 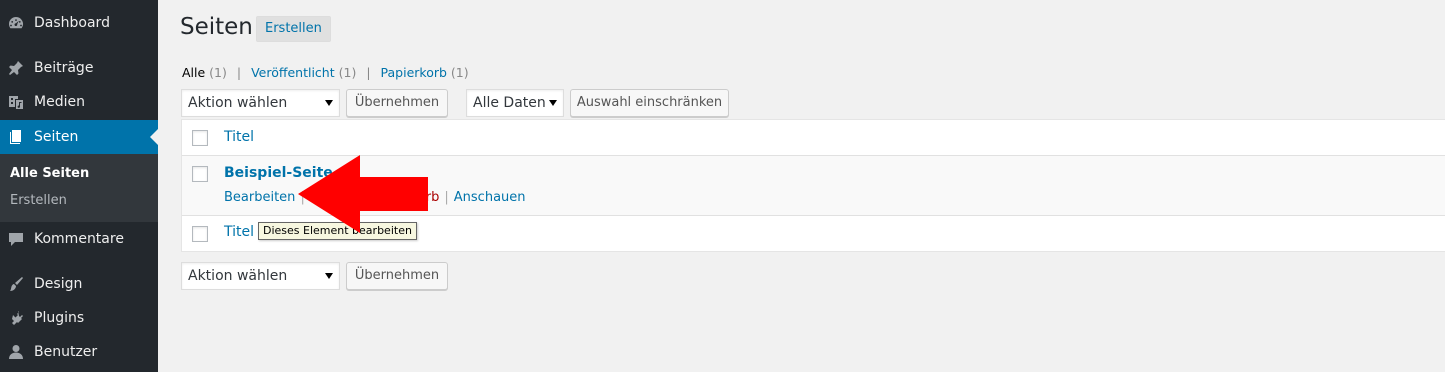 What do you see at coordinates (397, 103) in the screenshot?
I see `apply-button-top: Übernehmen` at bounding box center [397, 103].